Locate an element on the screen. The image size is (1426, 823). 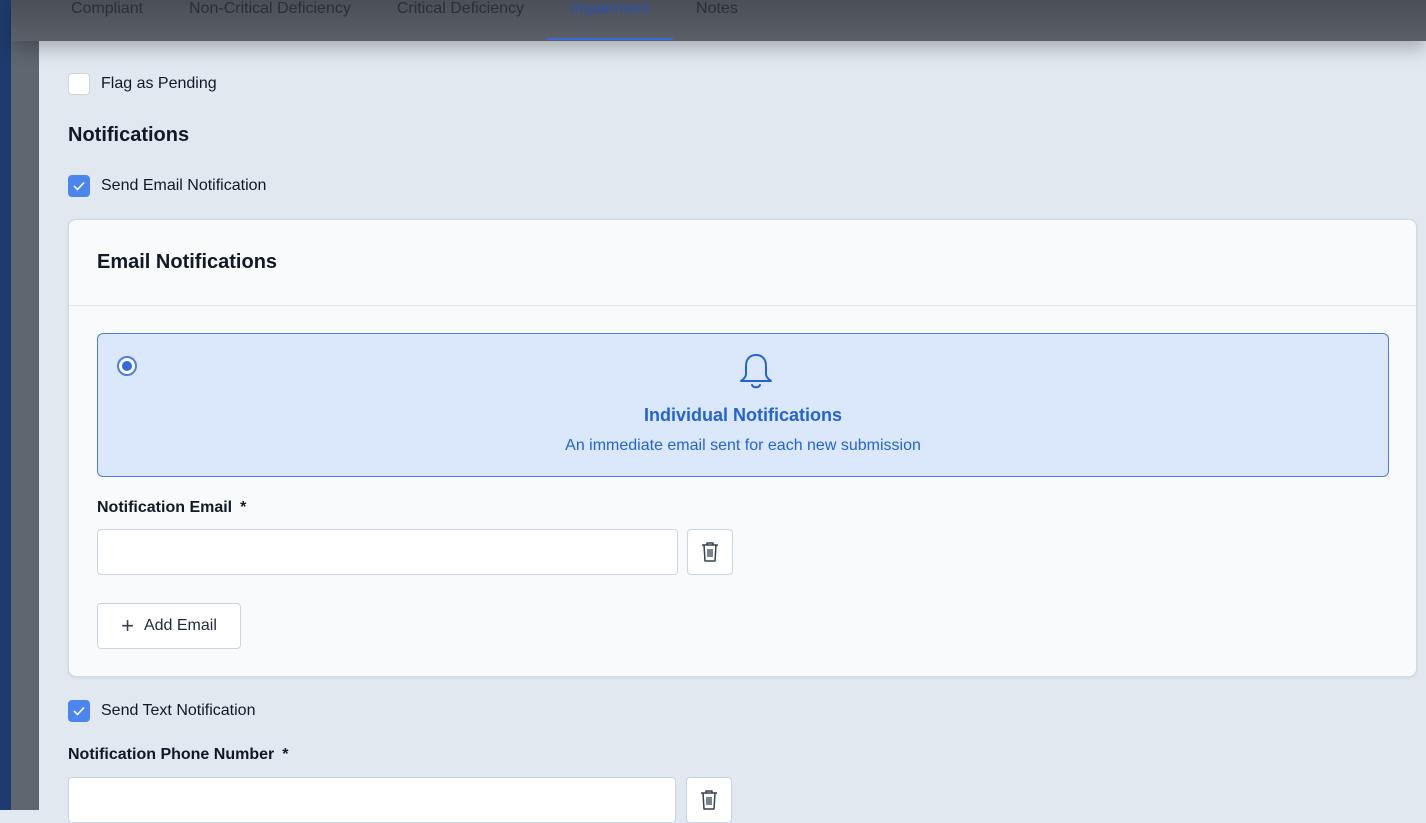
tab-critical-deficiency: Critical Deficiency is located at coordinates (460, 20).